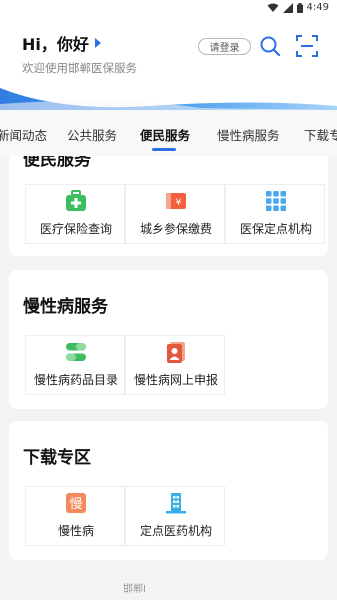 The height and width of the screenshot is (600, 337). What do you see at coordinates (165, 134) in the screenshot?
I see `tab-convenience-services: 便民服务` at bounding box center [165, 134].